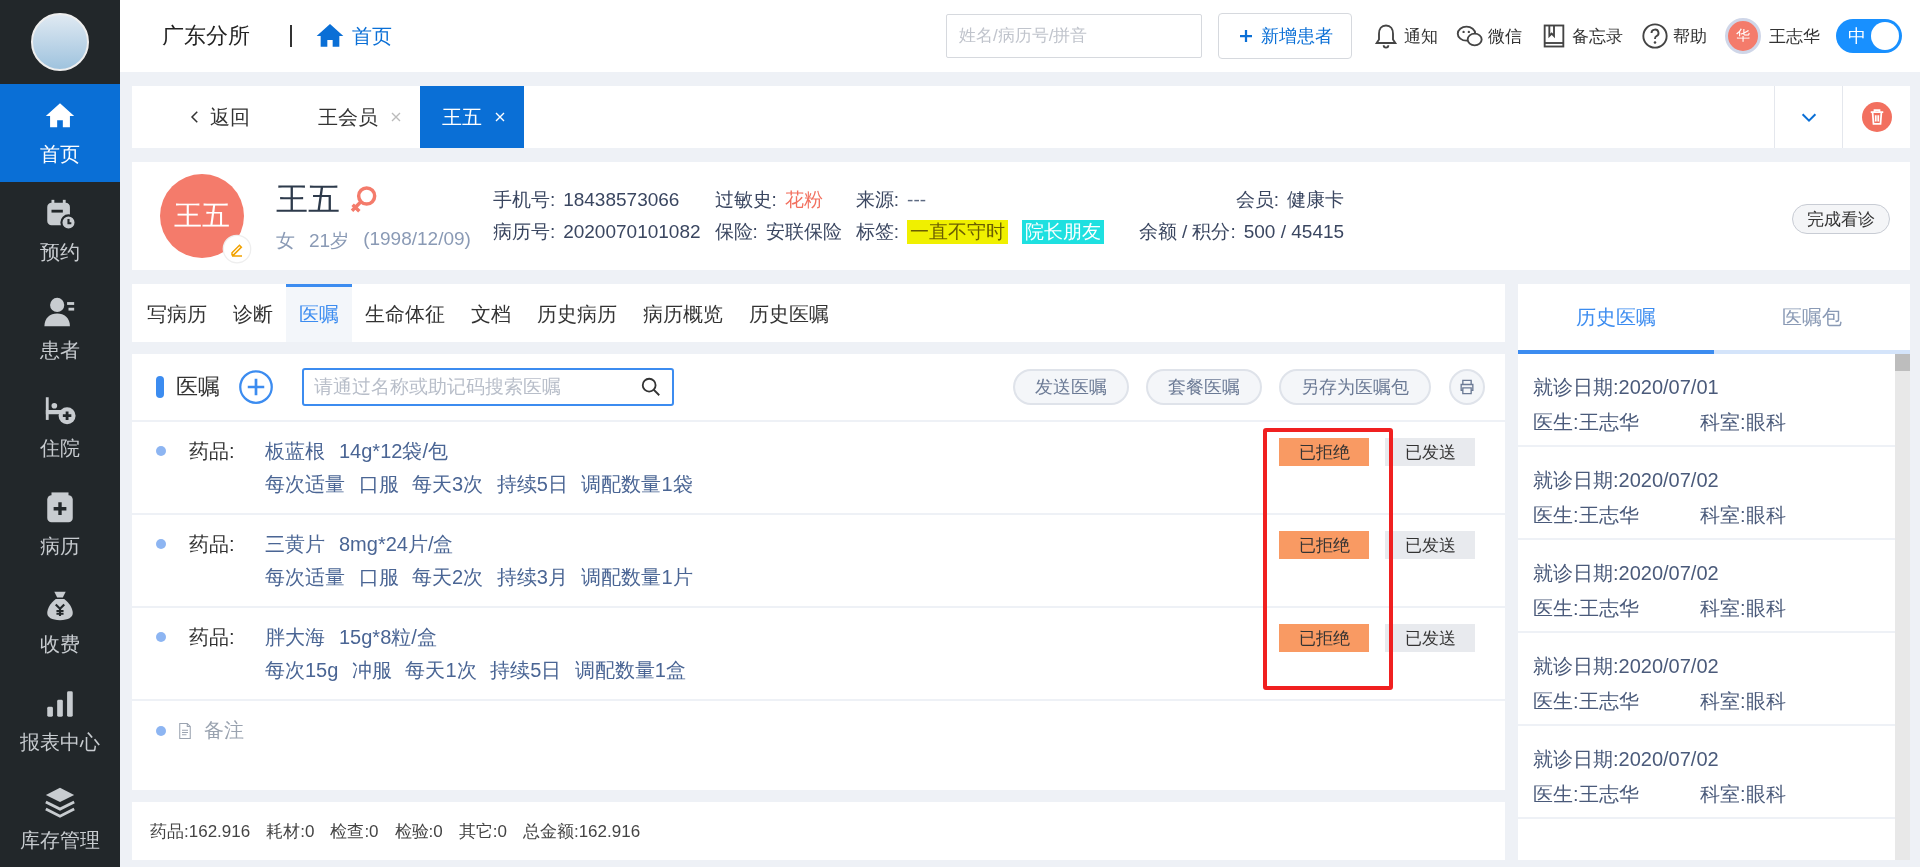 The width and height of the screenshot is (1920, 867). Describe the element at coordinates (200, 831) in the screenshot. I see `total-text: 药品:162.916` at that location.